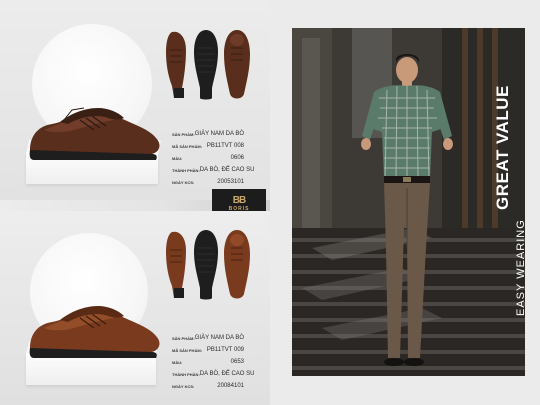 This screenshot has height=405, width=540. Describe the element at coordinates (225, 350) in the screenshot. I see `spec-value: PB11TVT 009` at that location.